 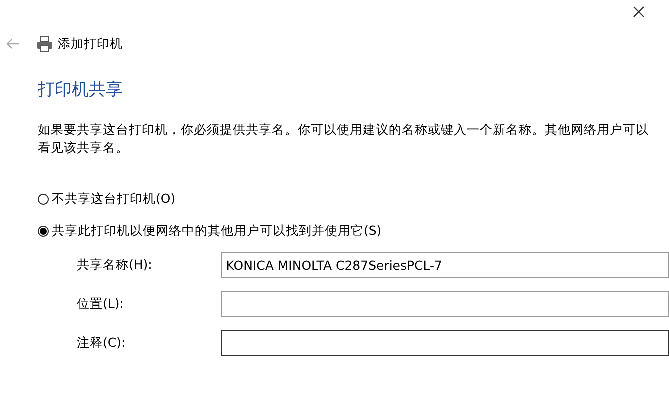 What do you see at coordinates (45, 44) in the screenshot?
I see `printer-icon` at bounding box center [45, 44].